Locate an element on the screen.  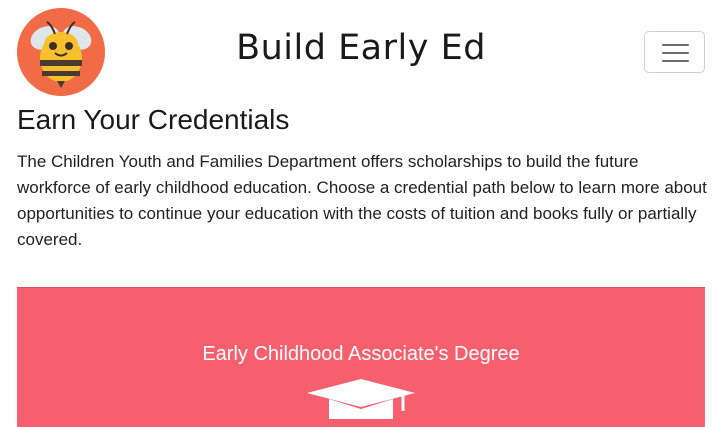
page-heading: Earn Your Credentials is located at coordinates (153, 119).